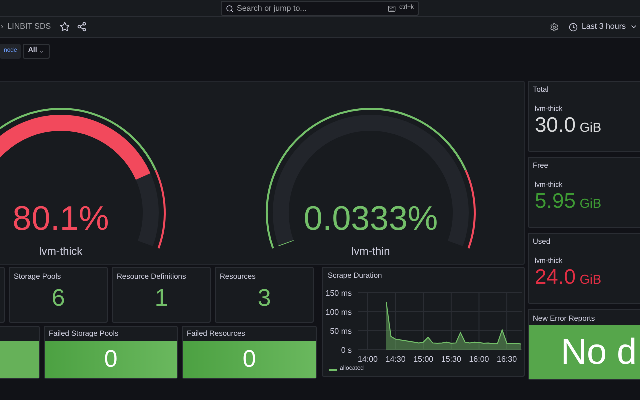 The height and width of the screenshot is (400, 640). I want to click on y-axis-label: 150 ms, so click(339, 293).